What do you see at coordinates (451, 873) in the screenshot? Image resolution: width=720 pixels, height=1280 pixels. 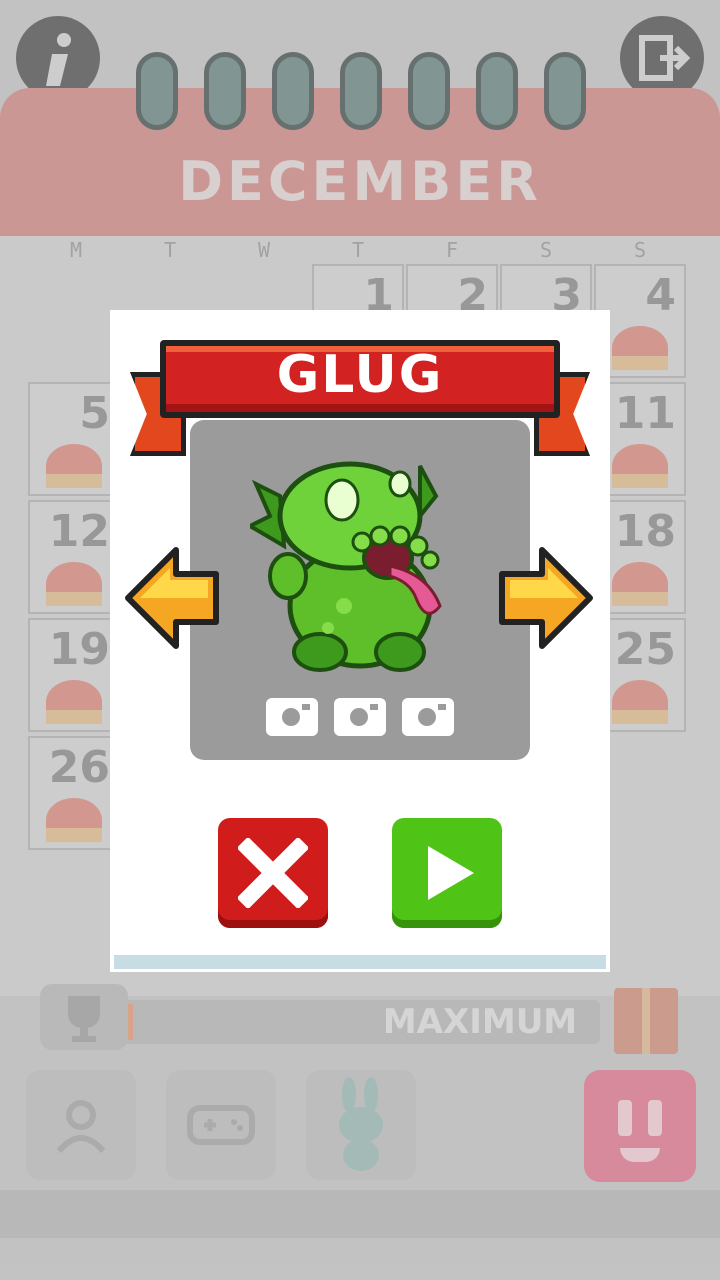 I see `play-icon` at bounding box center [451, 873].